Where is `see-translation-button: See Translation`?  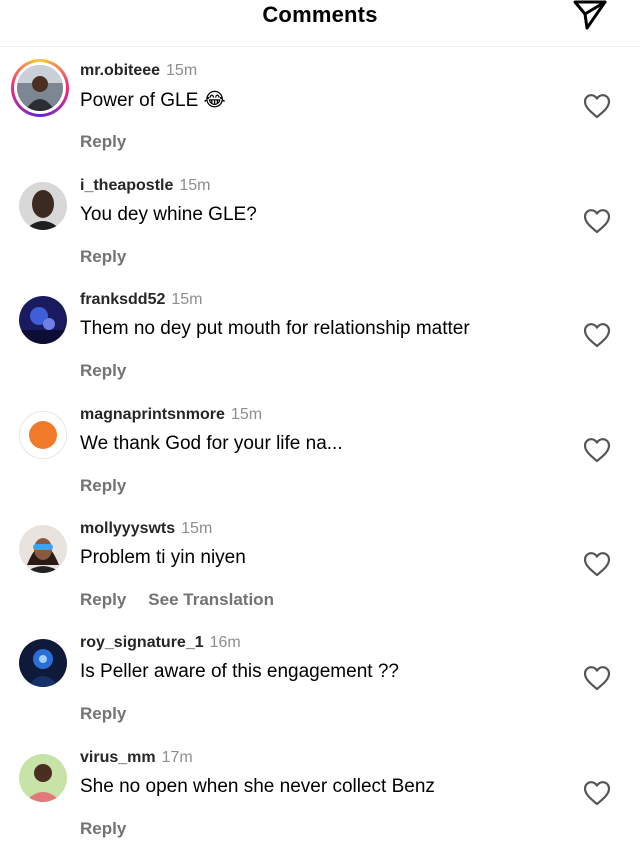 see-translation-button: See Translation is located at coordinates (211, 599).